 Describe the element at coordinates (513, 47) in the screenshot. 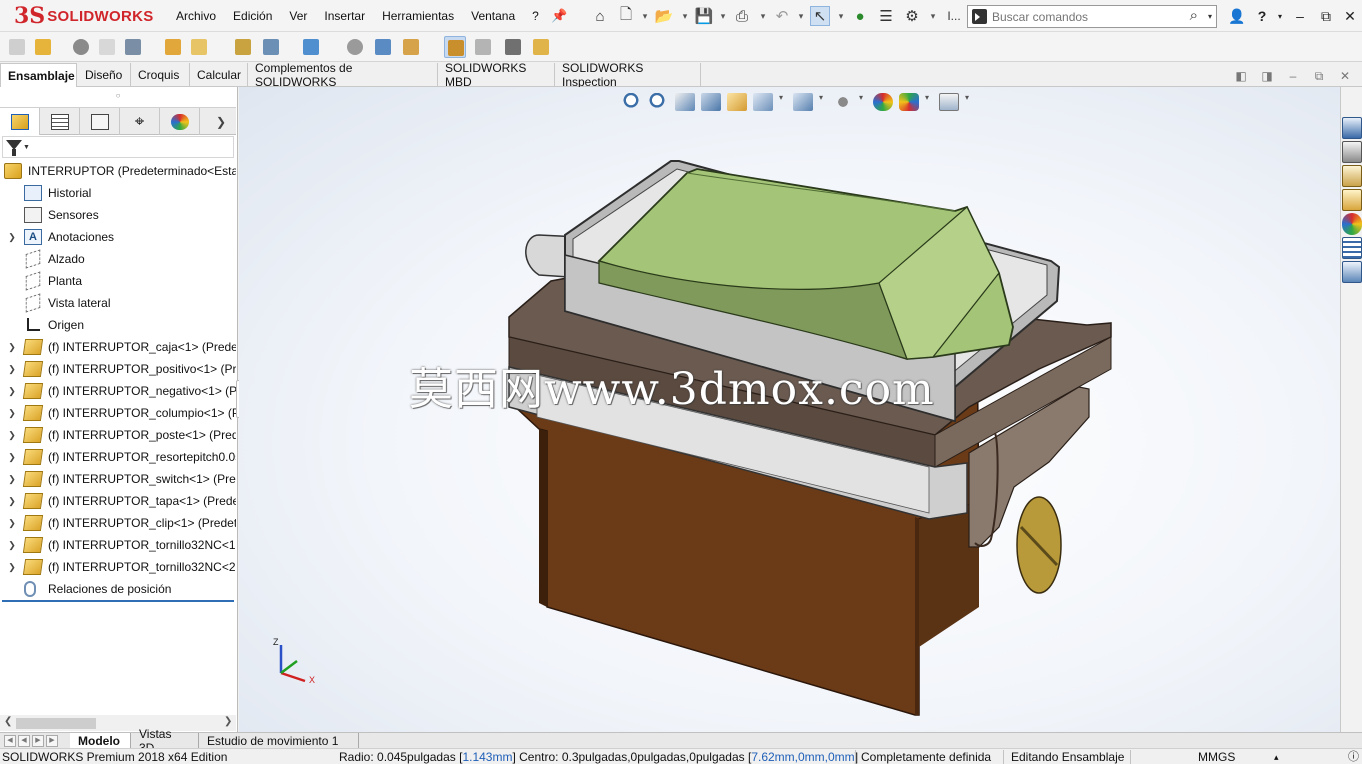

I see `take-snapshot-button` at that location.